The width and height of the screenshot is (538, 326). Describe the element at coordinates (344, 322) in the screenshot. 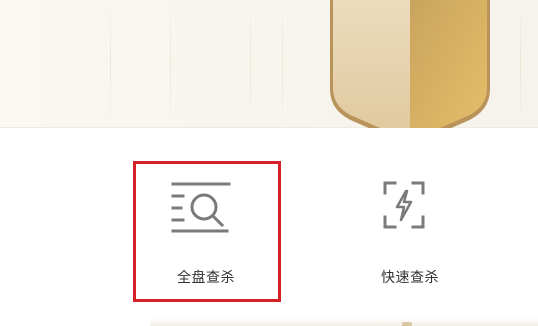

I see `bottom-edge` at that location.